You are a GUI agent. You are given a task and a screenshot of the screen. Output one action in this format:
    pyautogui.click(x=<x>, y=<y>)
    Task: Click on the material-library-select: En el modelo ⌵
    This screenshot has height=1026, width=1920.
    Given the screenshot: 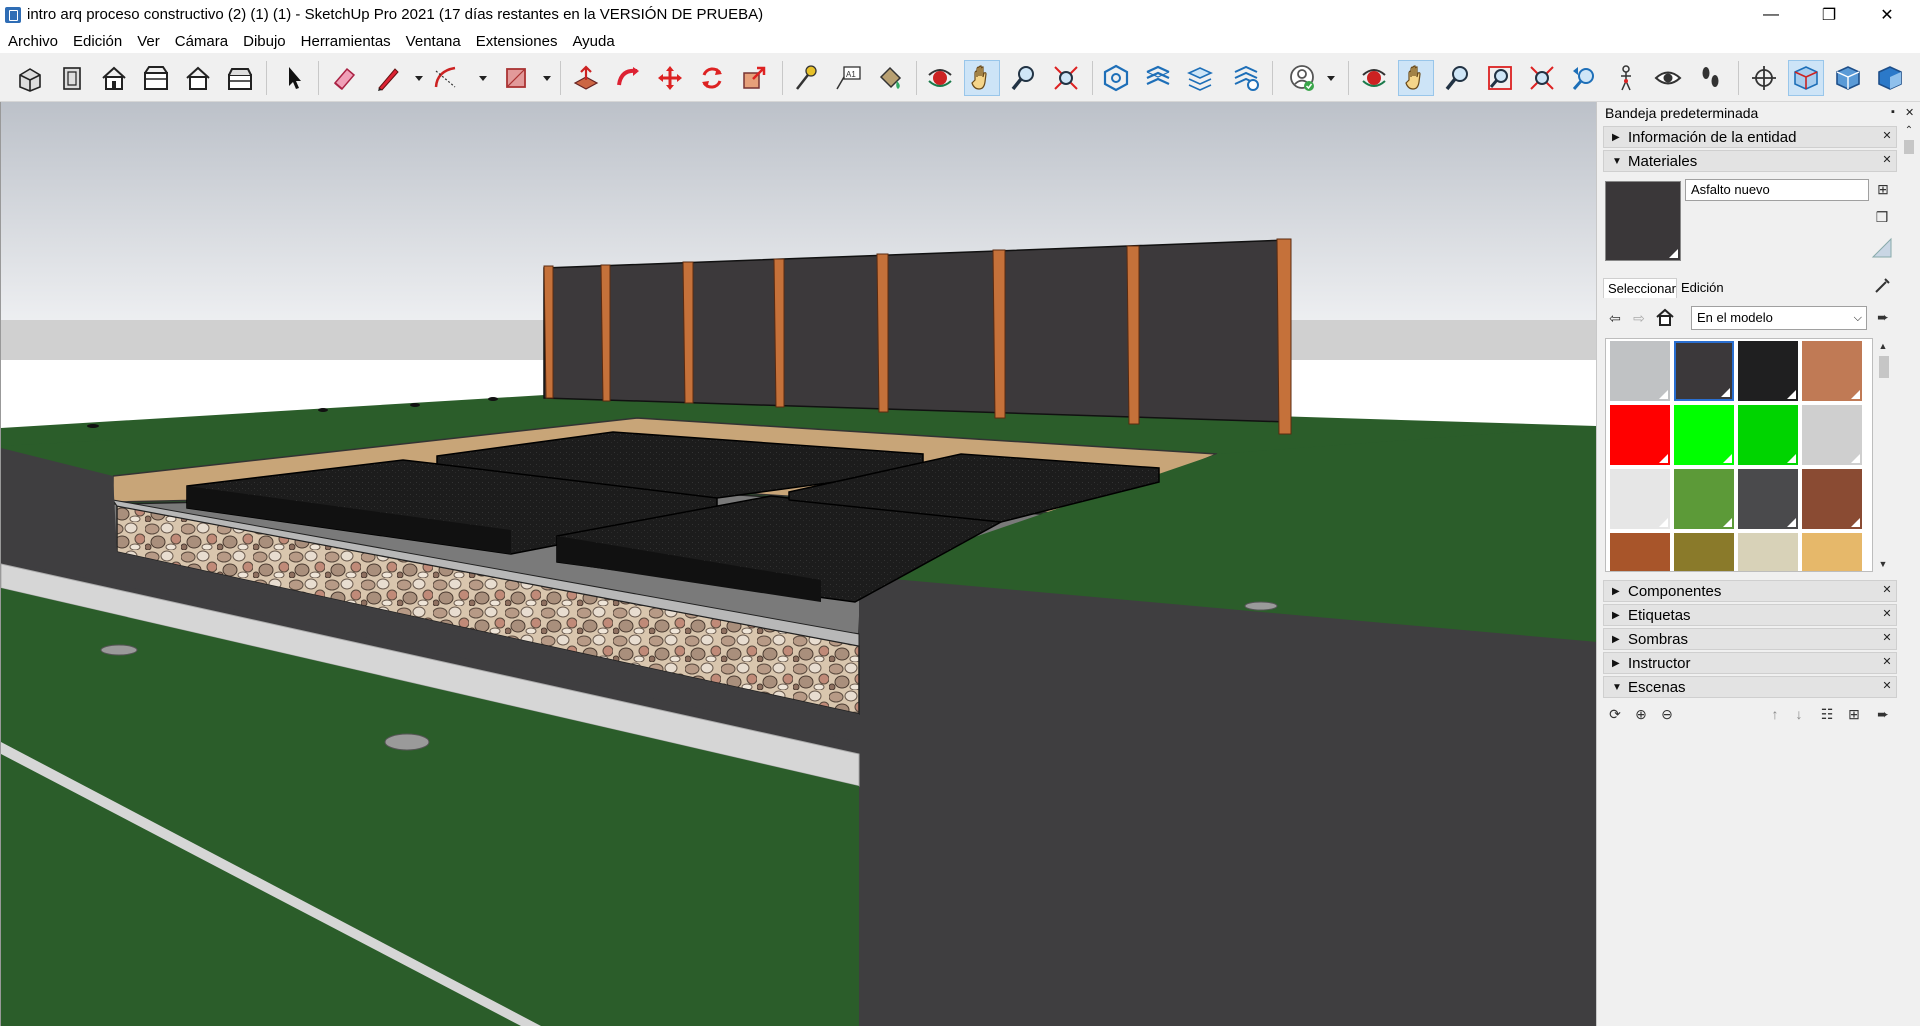 What is the action you would take?
    pyautogui.click(x=1779, y=318)
    